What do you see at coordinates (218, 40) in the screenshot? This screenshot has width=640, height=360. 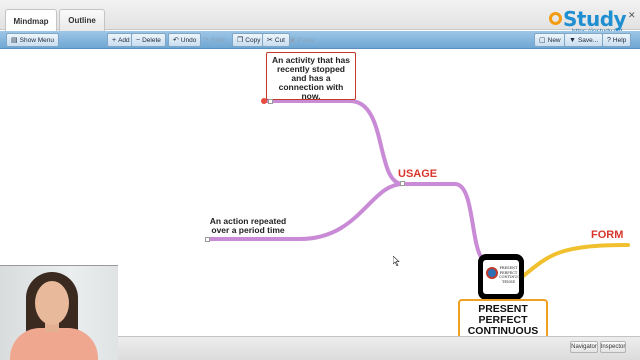 I see `redo-label: Redo` at bounding box center [218, 40].